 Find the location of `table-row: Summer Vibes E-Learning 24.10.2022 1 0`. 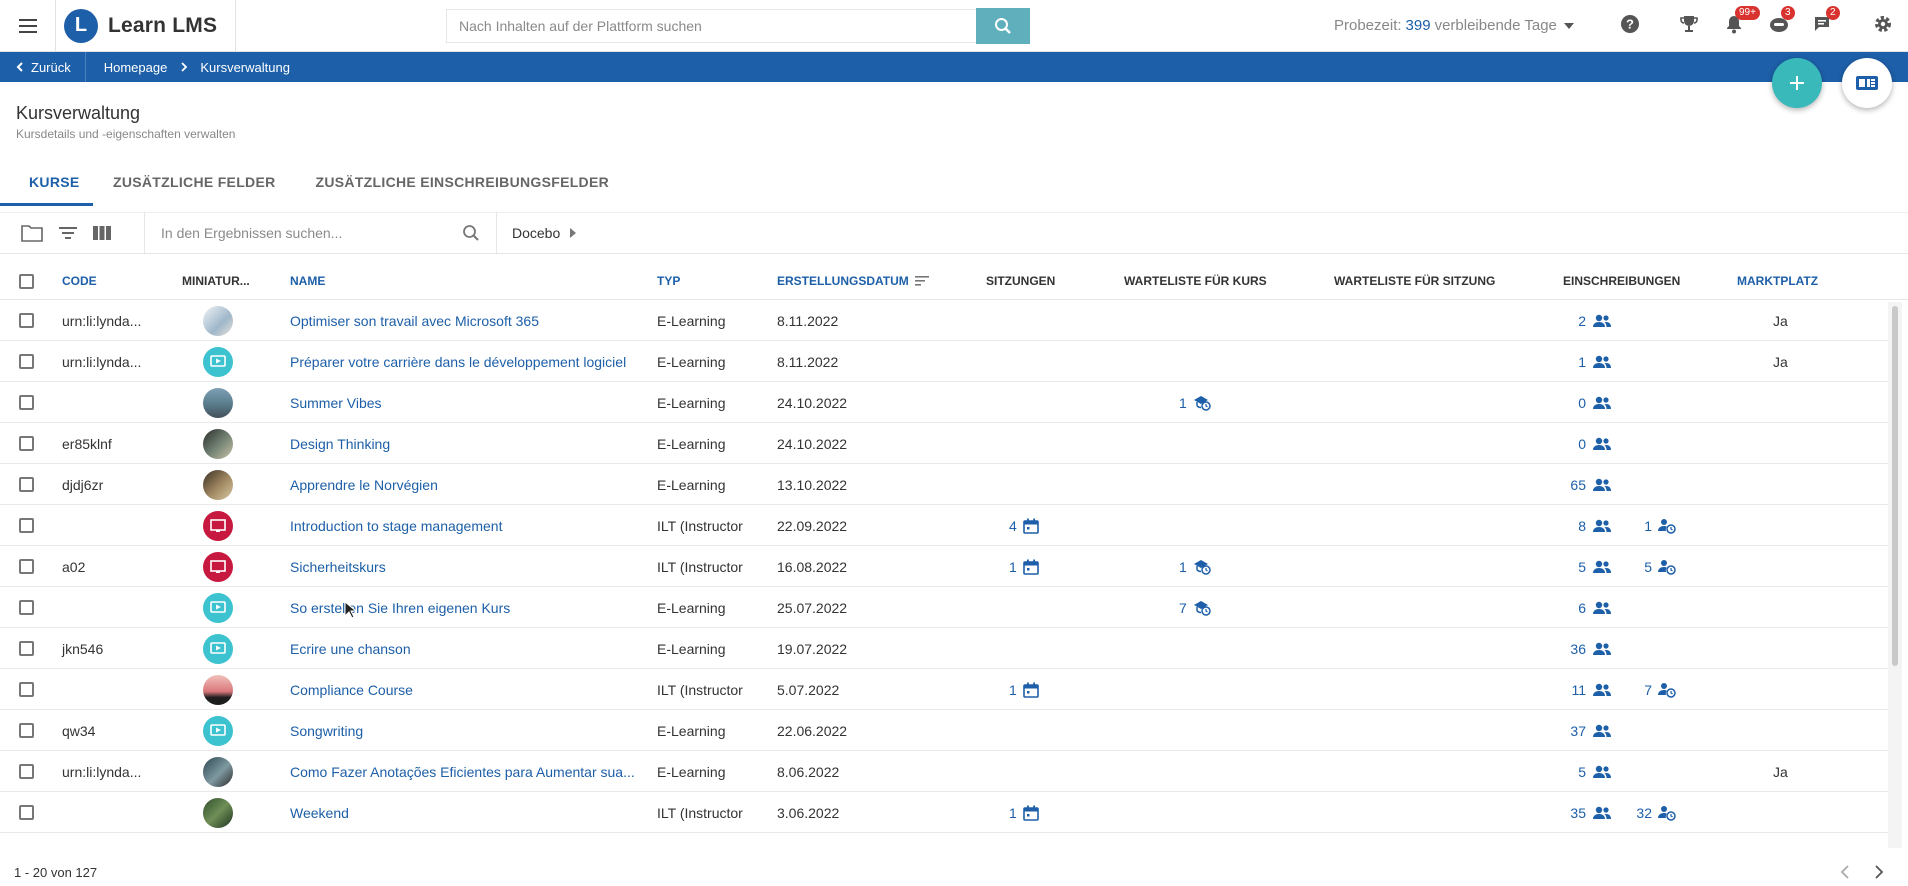

table-row: Summer Vibes E-Learning 24.10.2022 1 0 is located at coordinates (944, 402).